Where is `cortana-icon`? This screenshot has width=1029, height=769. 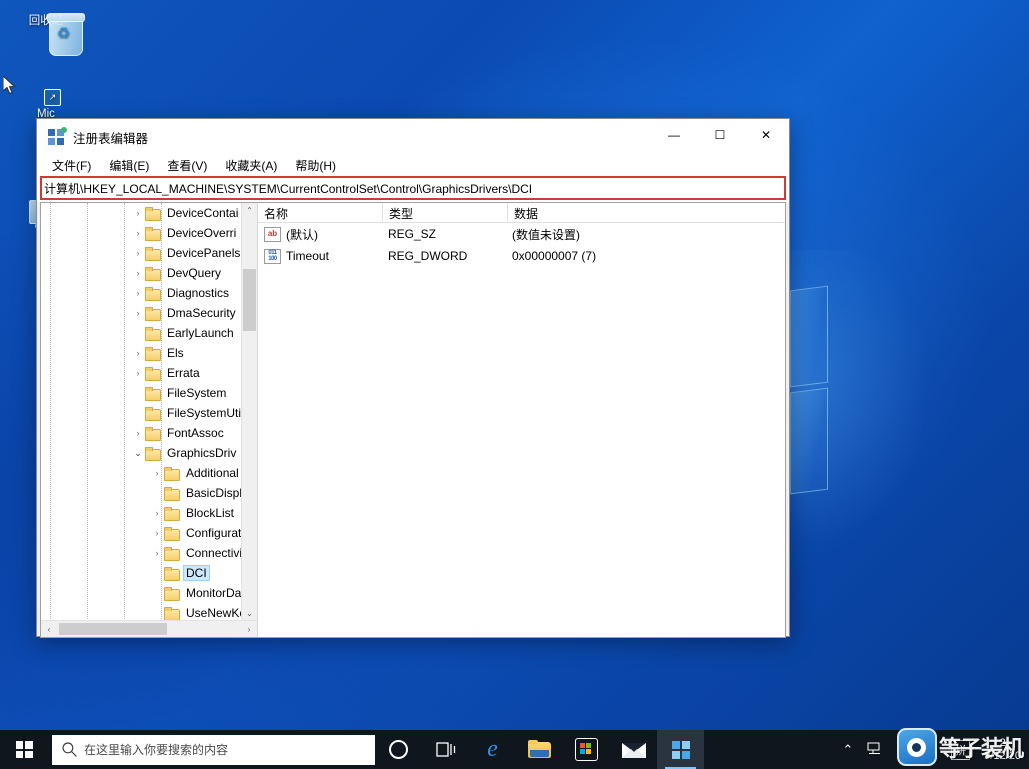 cortana-icon is located at coordinates (398, 749).